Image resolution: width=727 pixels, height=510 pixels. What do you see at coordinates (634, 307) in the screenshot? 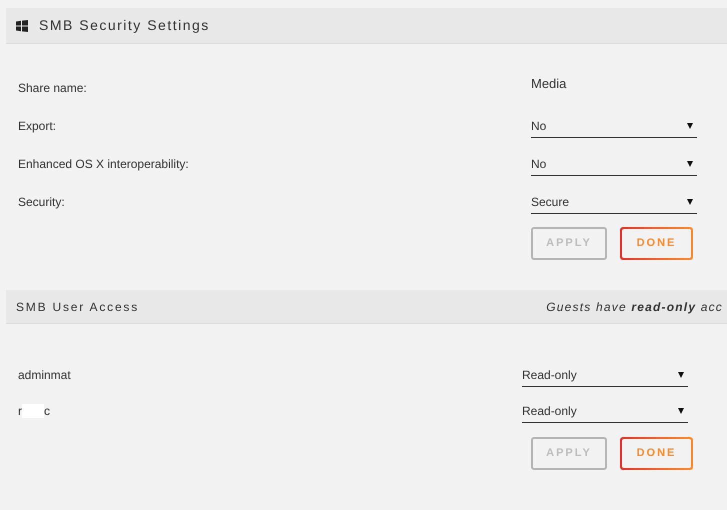
I see `guest-access-note: Guests have read-only acc` at bounding box center [634, 307].